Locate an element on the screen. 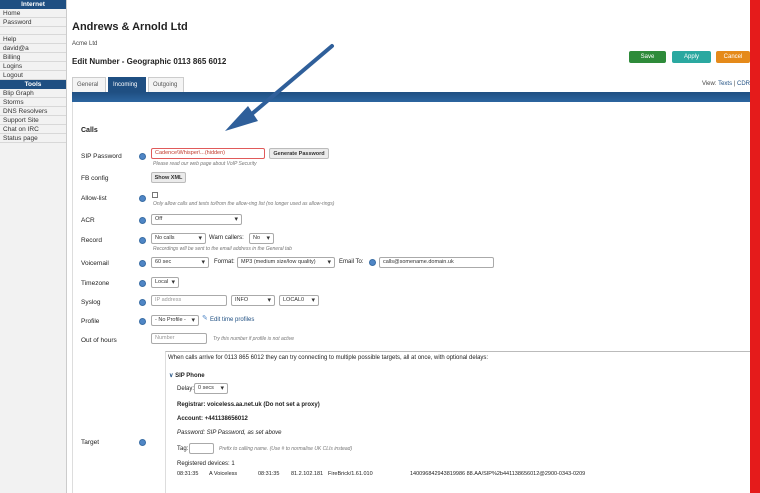 The width and height of the screenshot is (760, 493). email-to-input: calls@somename.domain.uk is located at coordinates (436, 262).